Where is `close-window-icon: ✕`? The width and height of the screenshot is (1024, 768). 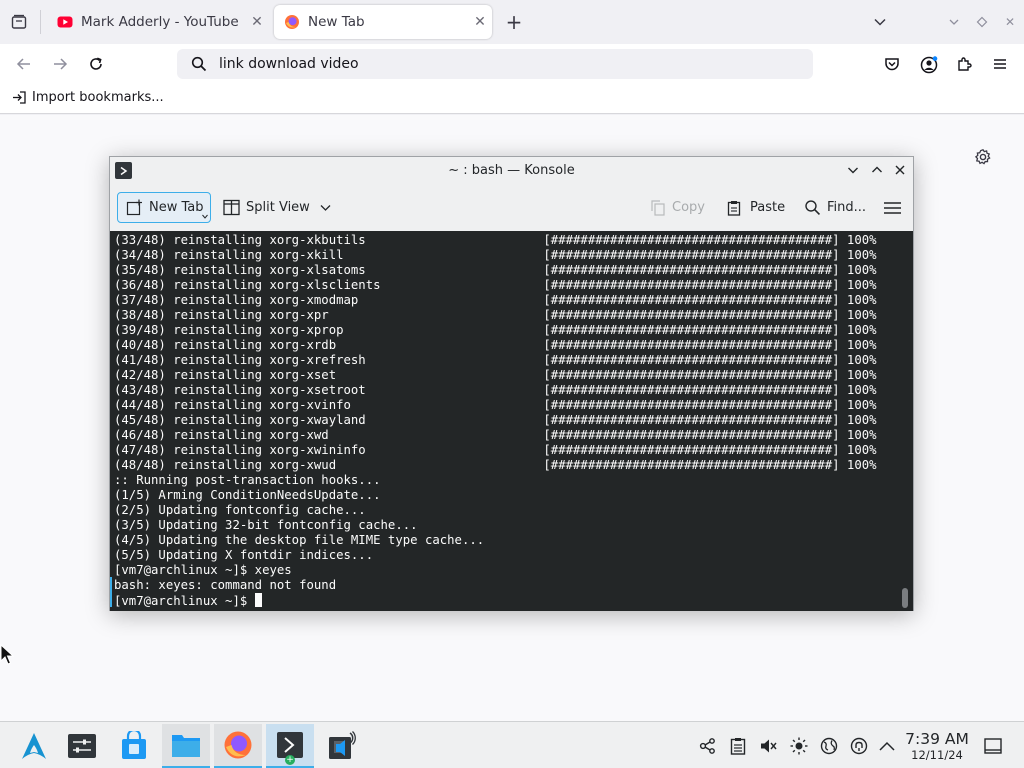
close-window-icon: ✕ is located at coordinates (1010, 22).